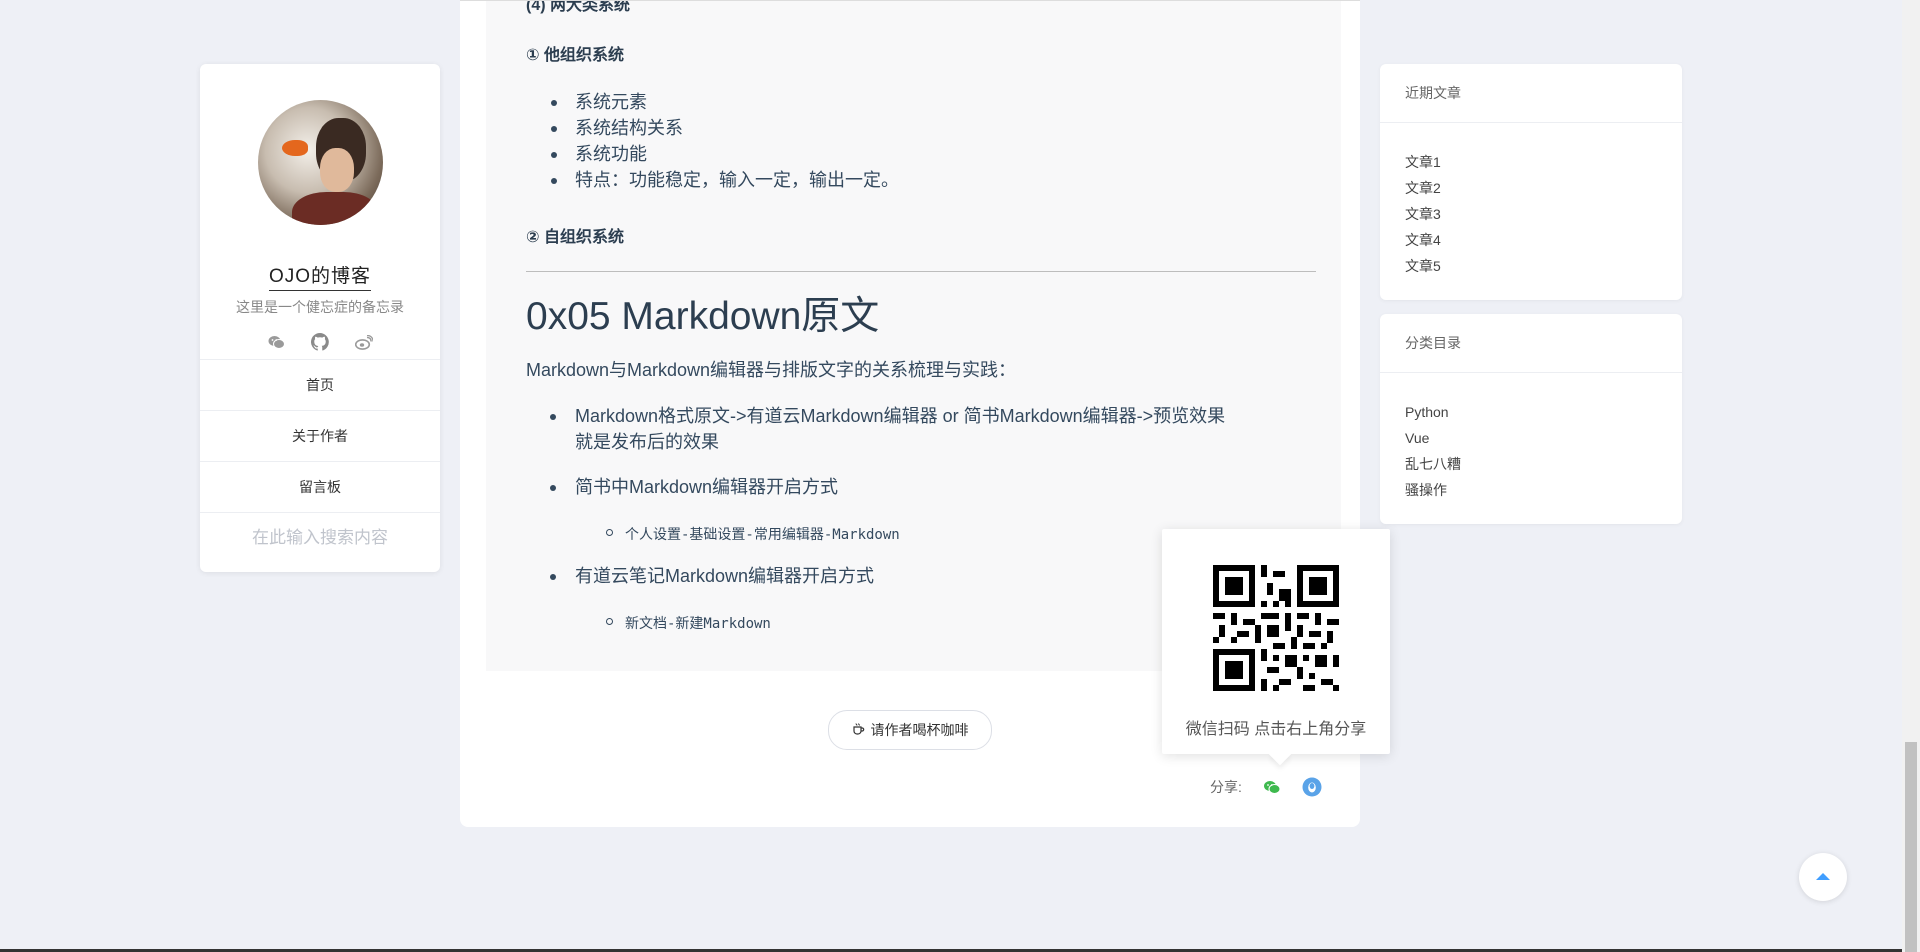 The height and width of the screenshot is (952, 1920). I want to click on avatar, so click(320, 162).